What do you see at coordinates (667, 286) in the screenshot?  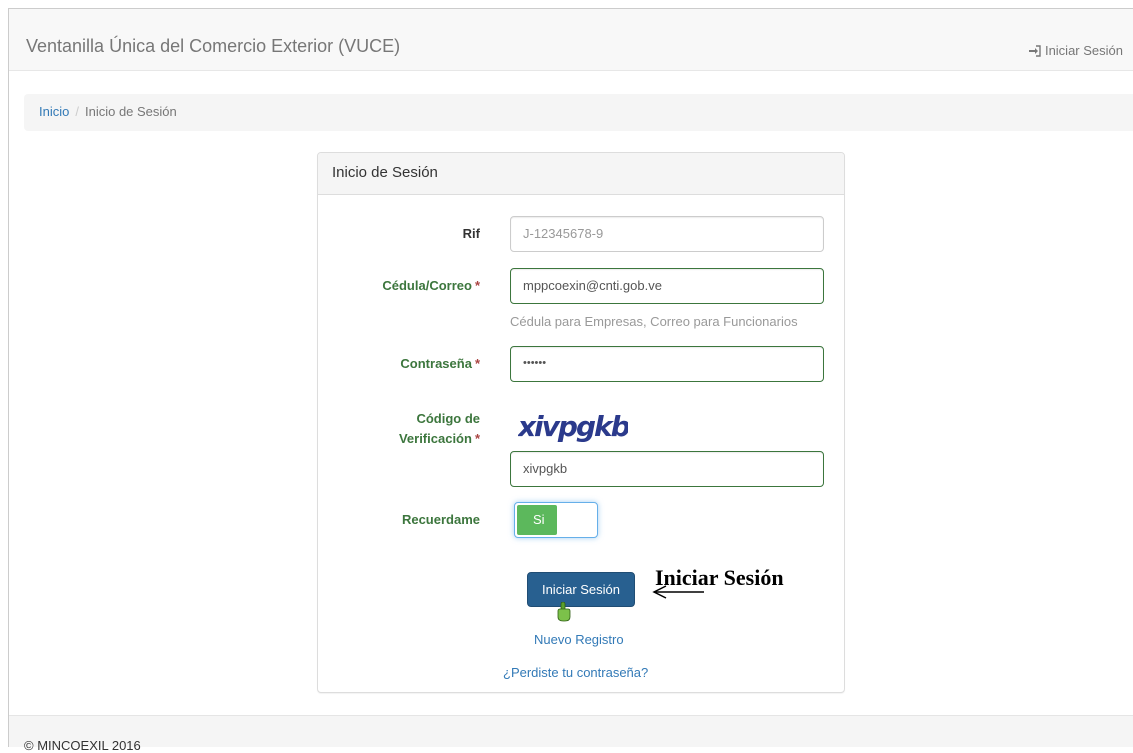 I see `cedula-input: mppcoexin@cnti.gob.ve` at bounding box center [667, 286].